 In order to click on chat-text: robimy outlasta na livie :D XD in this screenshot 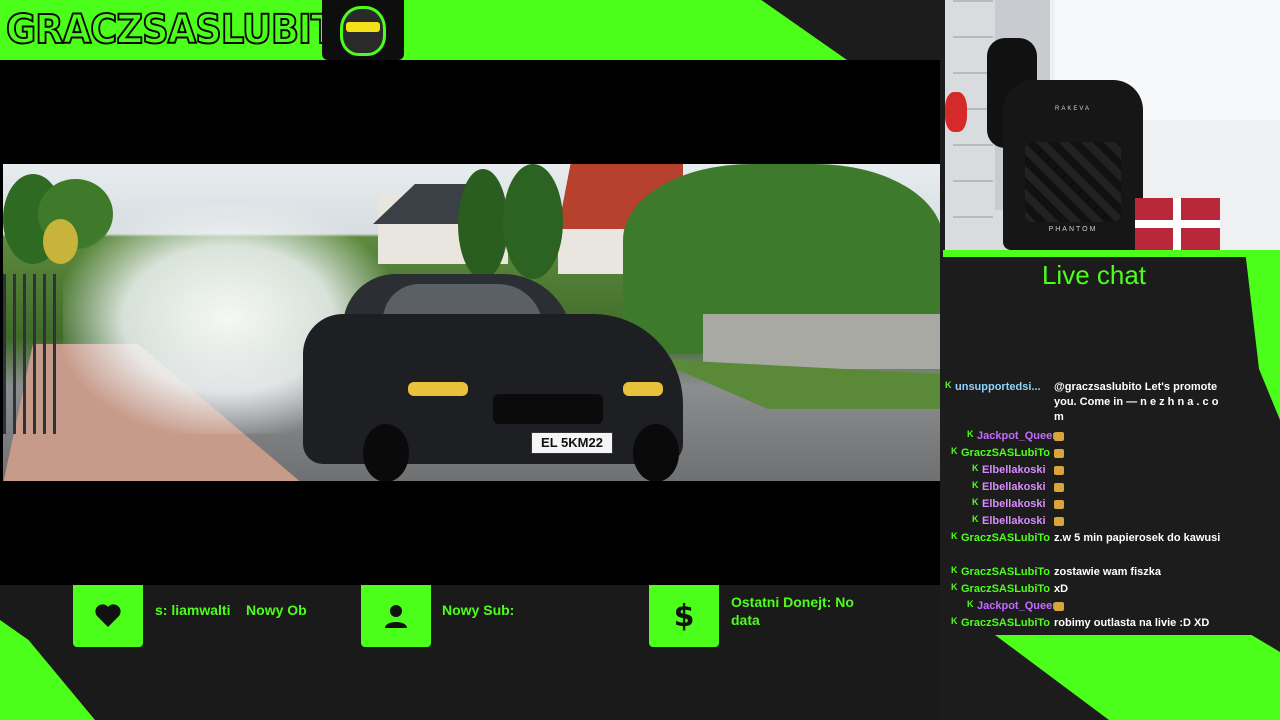, I will do `click(1132, 623)`.